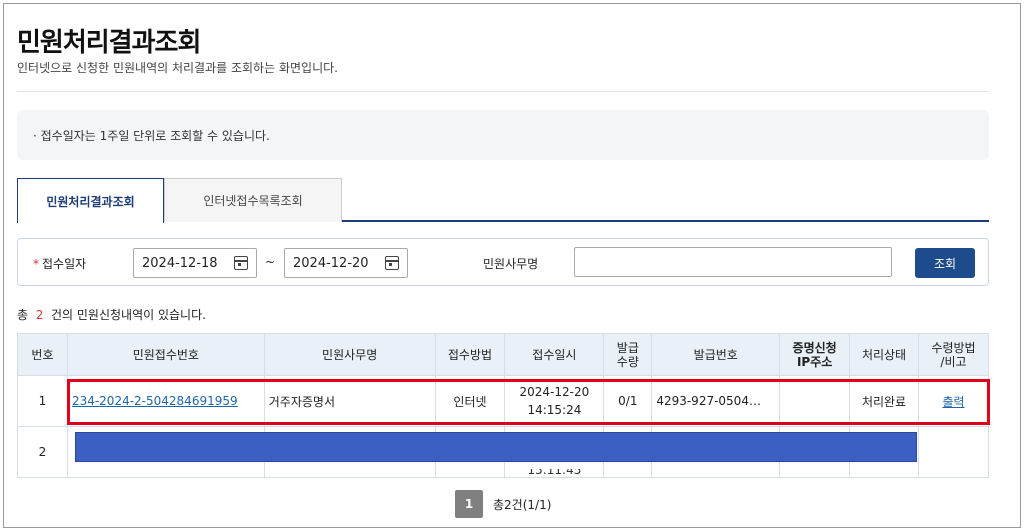 The image size is (1024, 531). I want to click on tab-internet-receipt-list: 인터넷접수목록조회, so click(253, 200).